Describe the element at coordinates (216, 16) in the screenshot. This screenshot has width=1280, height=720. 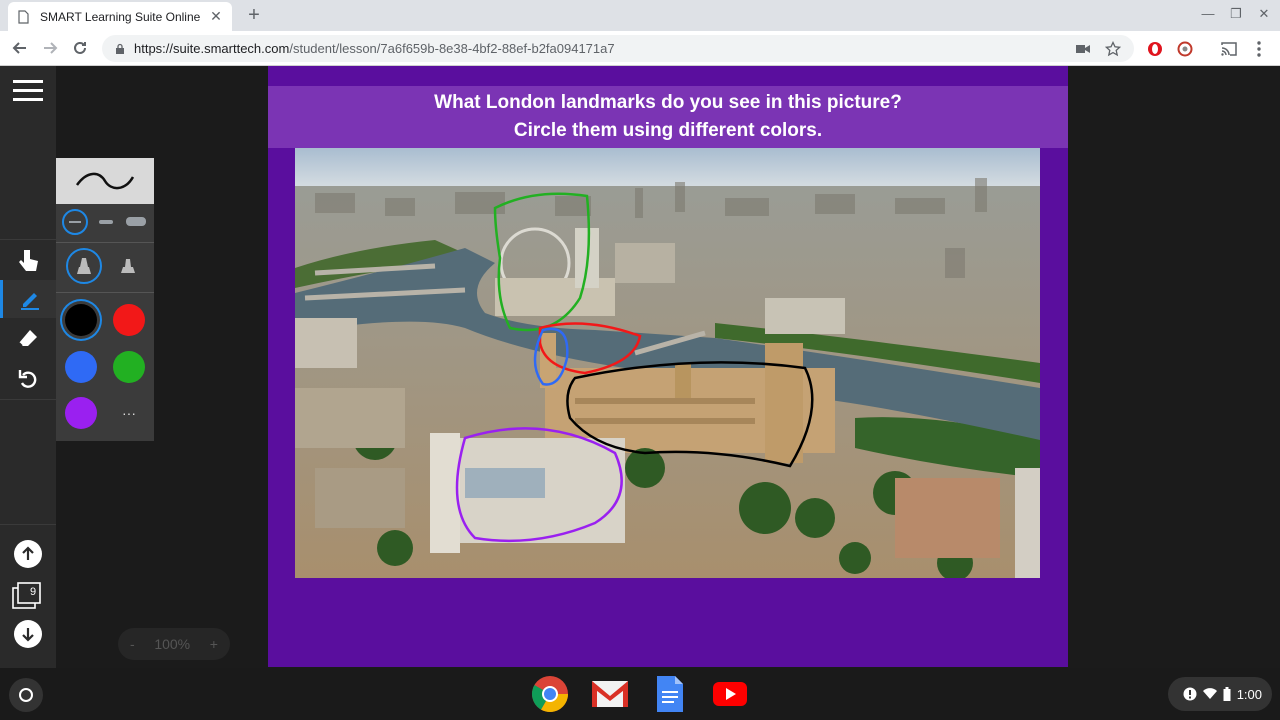
I see `tab-close-icon: ✕` at that location.